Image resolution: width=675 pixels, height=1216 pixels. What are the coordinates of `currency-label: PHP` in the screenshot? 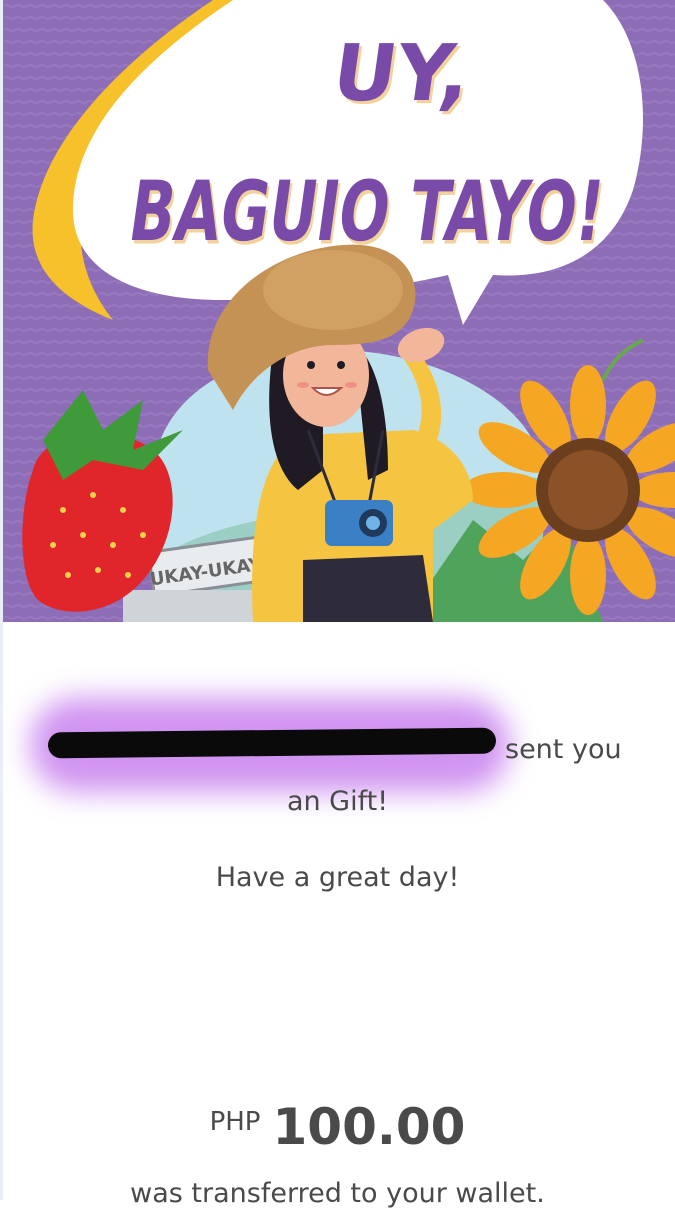 It's located at (235, 1122).